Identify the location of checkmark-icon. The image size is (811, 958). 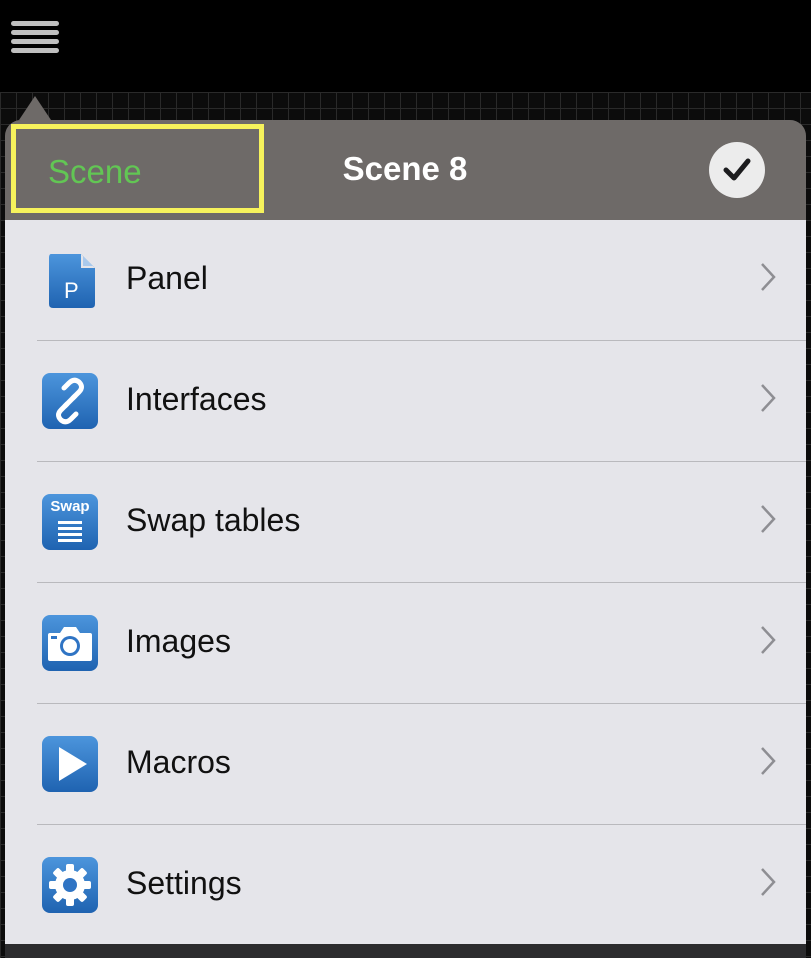
(737, 169).